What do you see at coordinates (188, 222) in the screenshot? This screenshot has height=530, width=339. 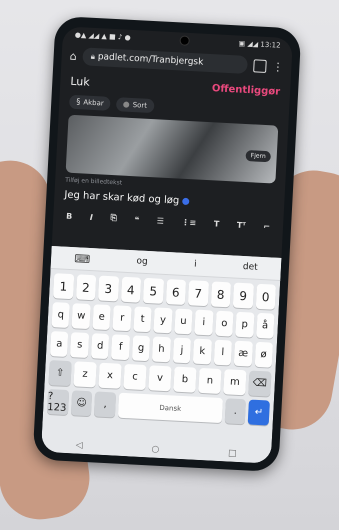 I see `numbered-list-button: ⋮≡` at bounding box center [188, 222].